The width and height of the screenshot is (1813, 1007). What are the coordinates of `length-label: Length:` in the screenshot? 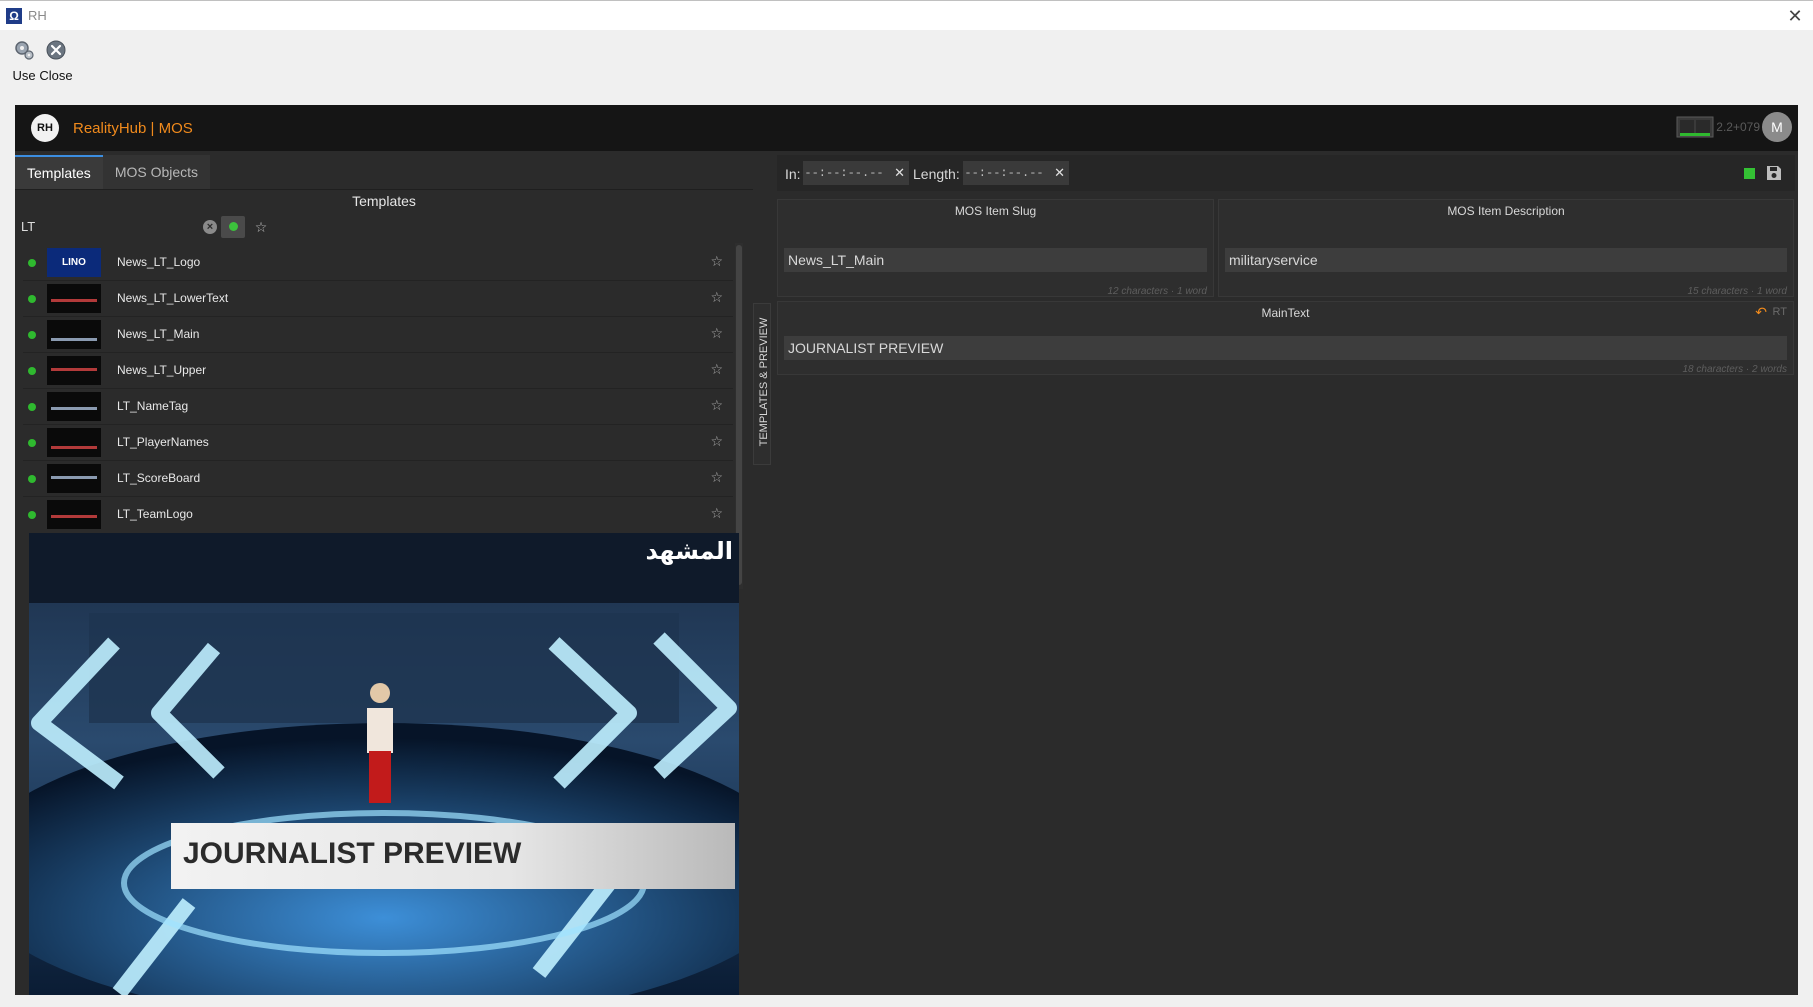 It's located at (936, 174).